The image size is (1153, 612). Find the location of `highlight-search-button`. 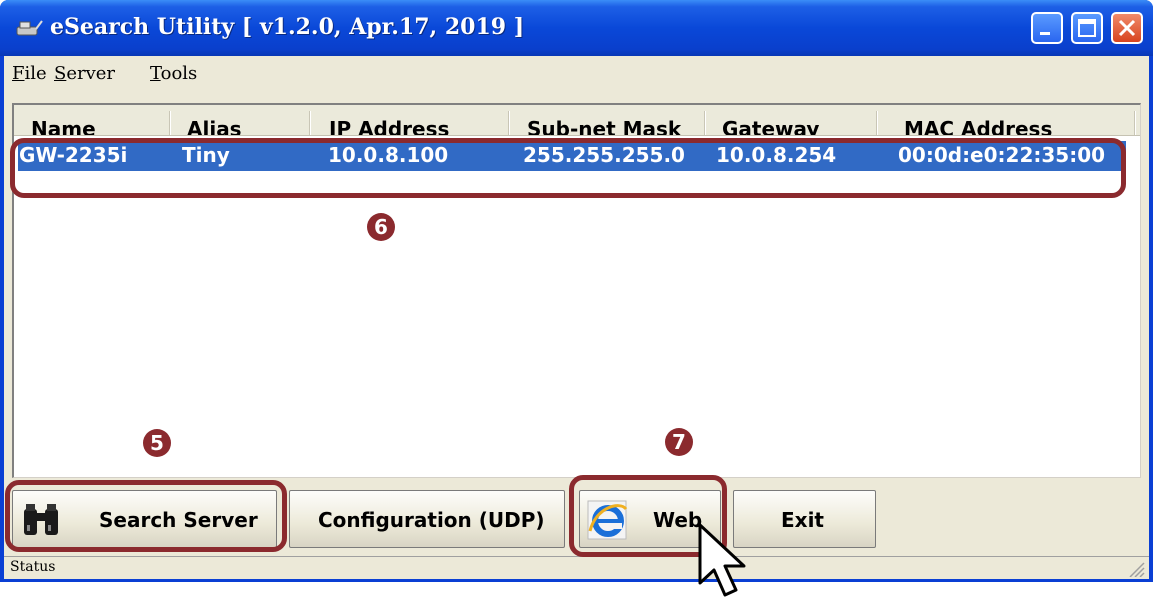

highlight-search-button is located at coordinates (146, 516).